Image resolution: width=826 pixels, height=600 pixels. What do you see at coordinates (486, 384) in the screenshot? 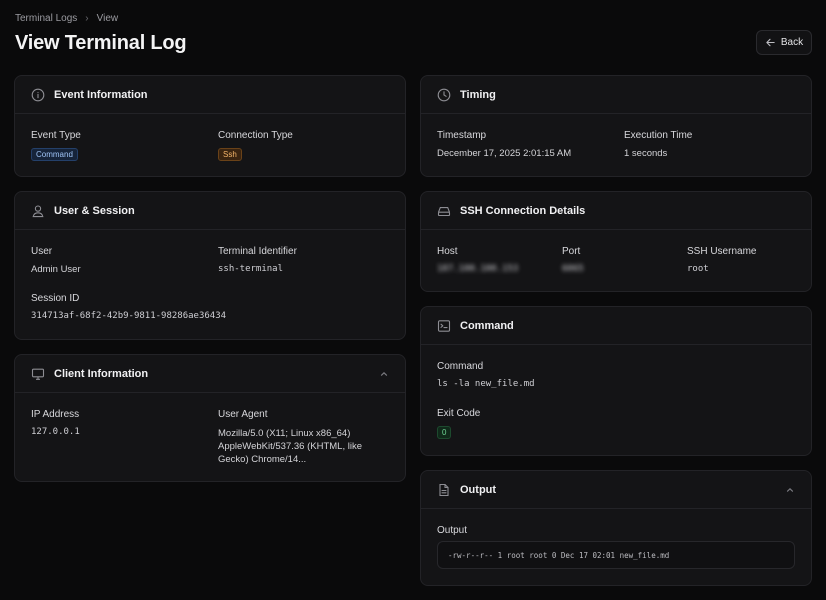
I see `command-value: ls -la new_file.md` at bounding box center [486, 384].